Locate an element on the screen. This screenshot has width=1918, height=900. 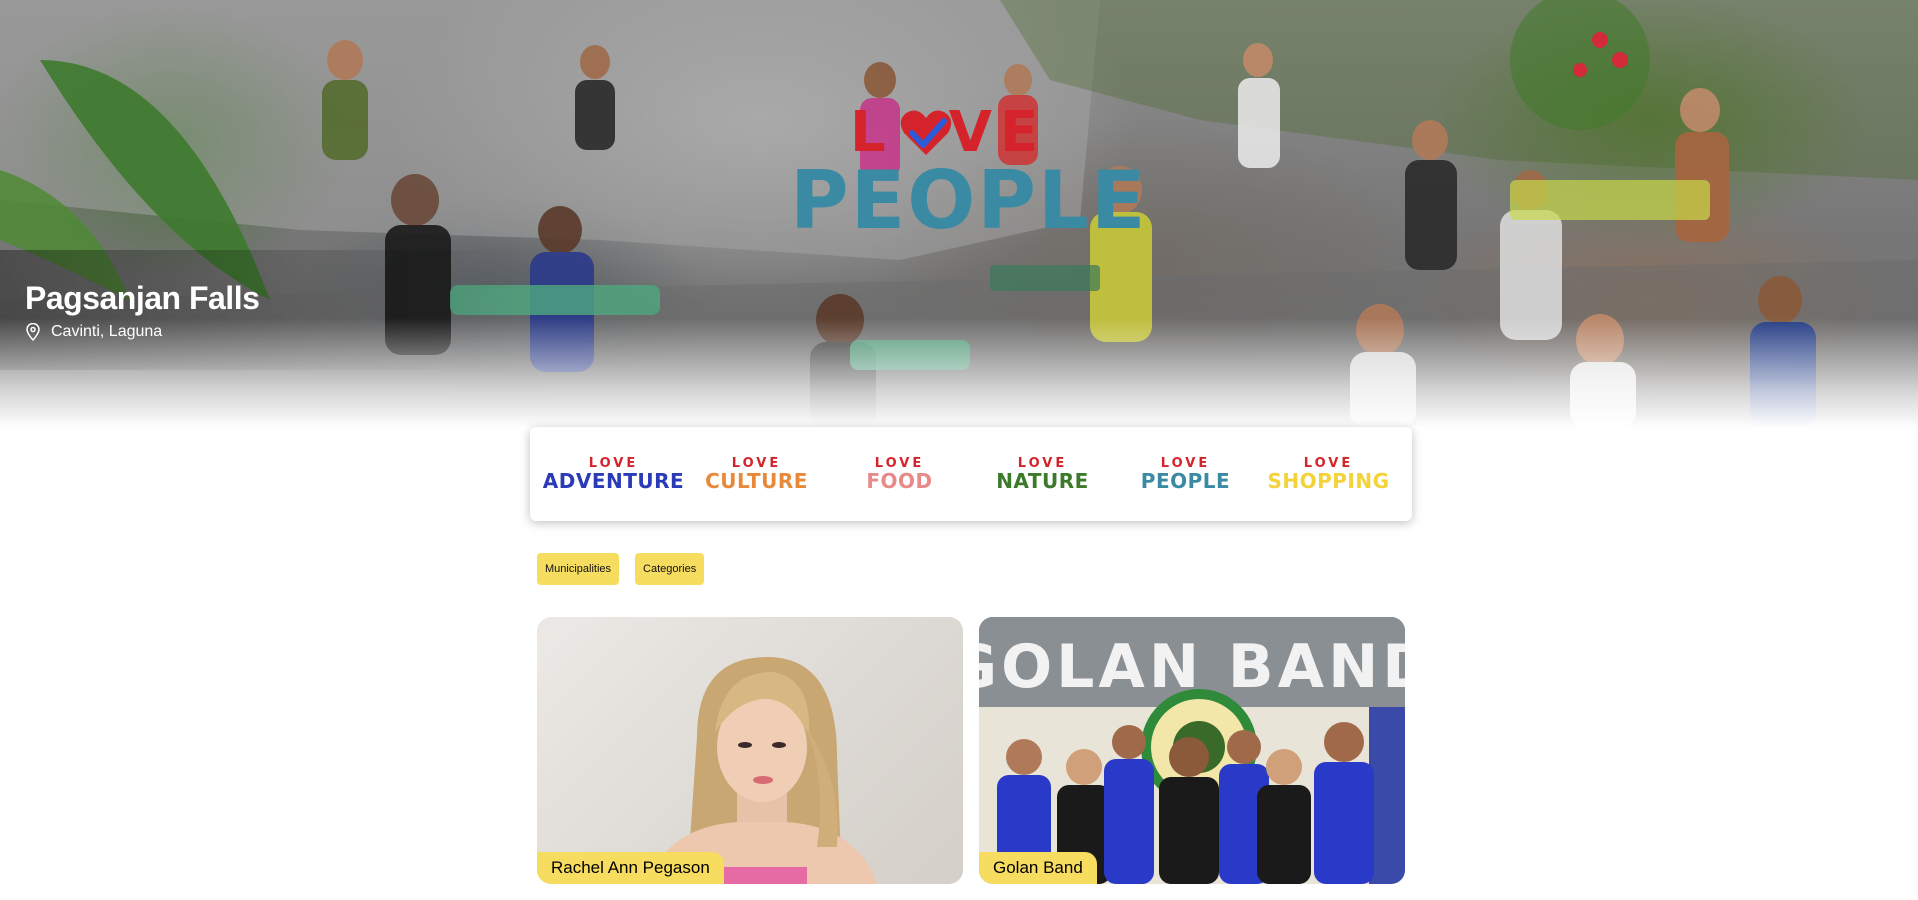
category-love-culture: LOVE CULTURE is located at coordinates (756, 474).